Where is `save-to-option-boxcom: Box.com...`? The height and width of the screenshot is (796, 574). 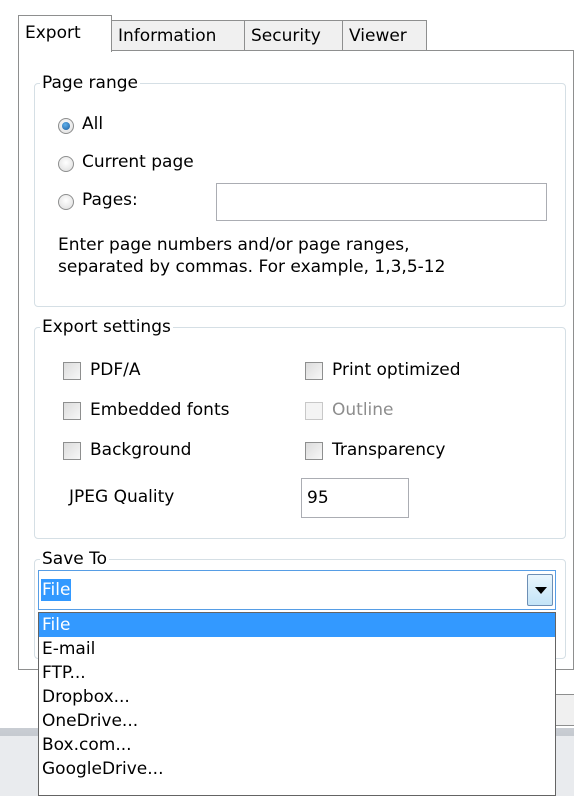
save-to-option-boxcom: Box.com... is located at coordinates (297, 745).